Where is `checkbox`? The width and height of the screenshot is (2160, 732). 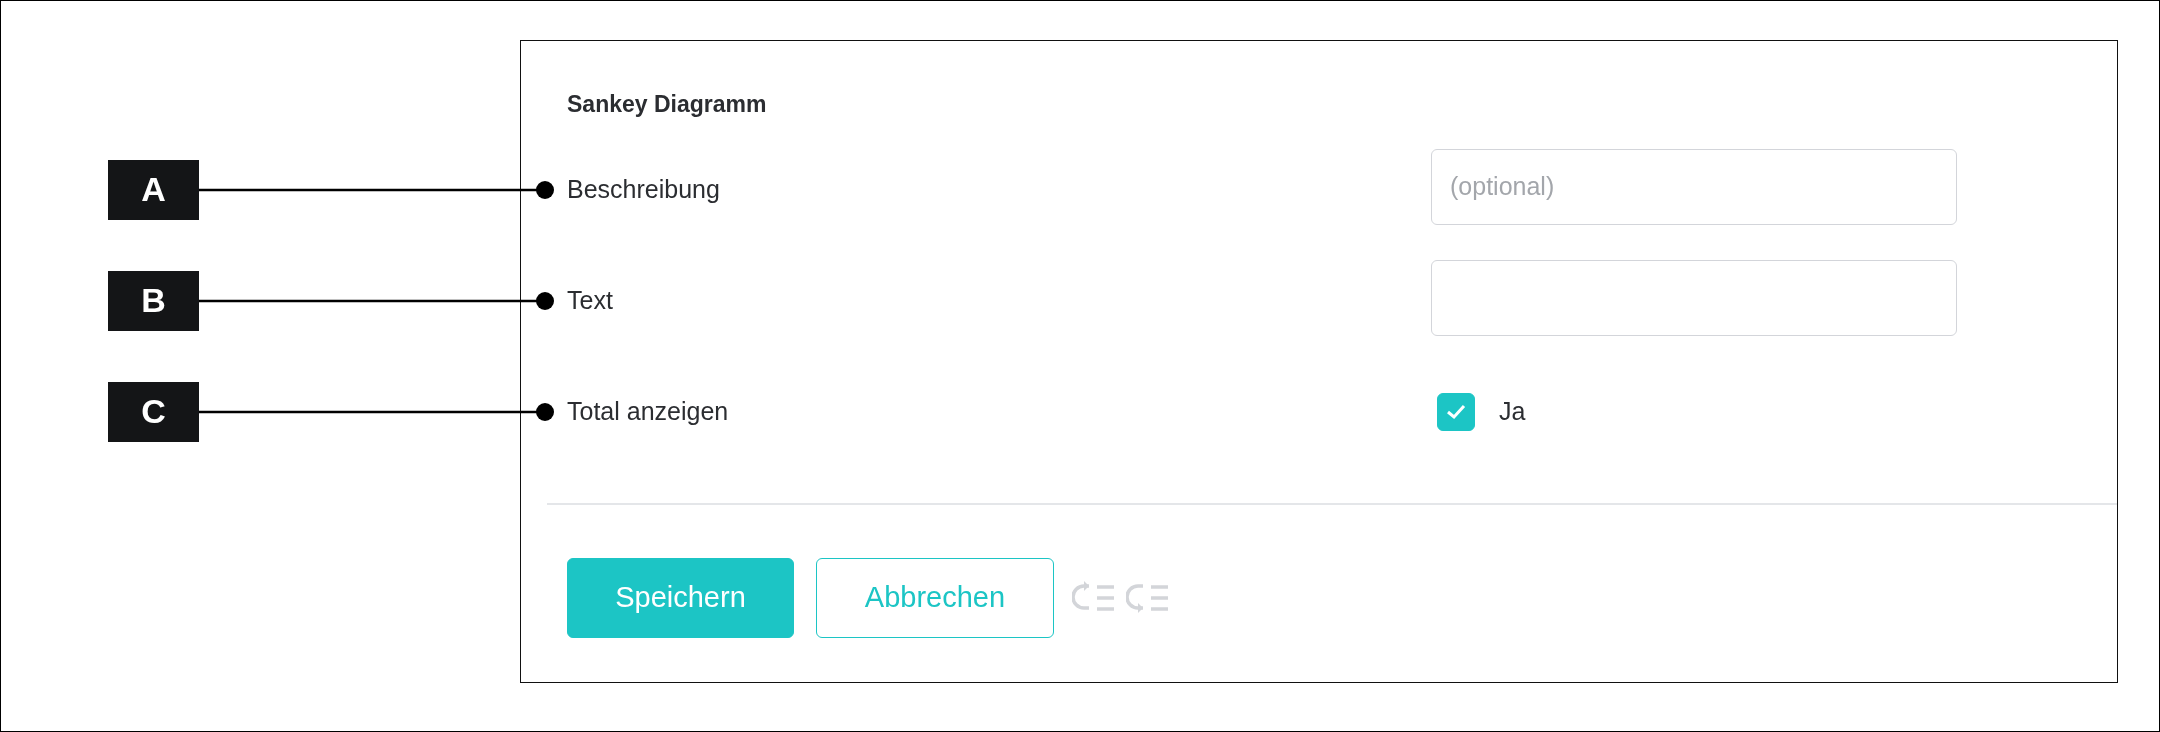 checkbox is located at coordinates (1456, 411).